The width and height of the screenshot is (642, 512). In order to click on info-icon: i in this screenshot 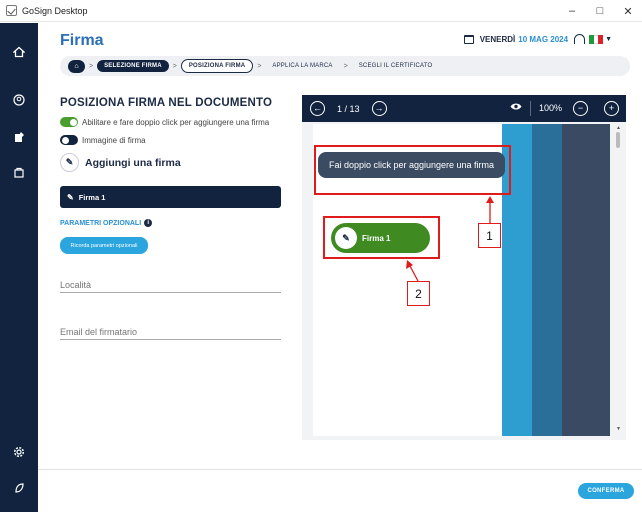, I will do `click(148, 223)`.